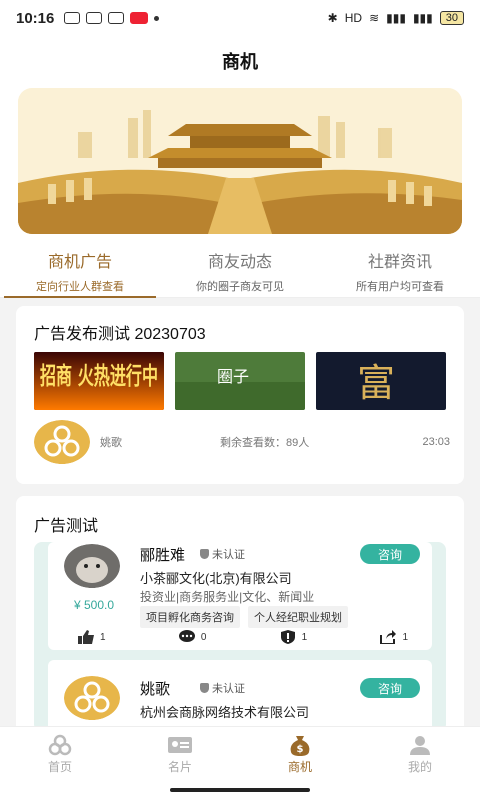 The image size is (480, 800). What do you see at coordinates (227, 597) in the screenshot?
I see `industry-list: 投资业|商务服务业|文化、新闻业` at bounding box center [227, 597].